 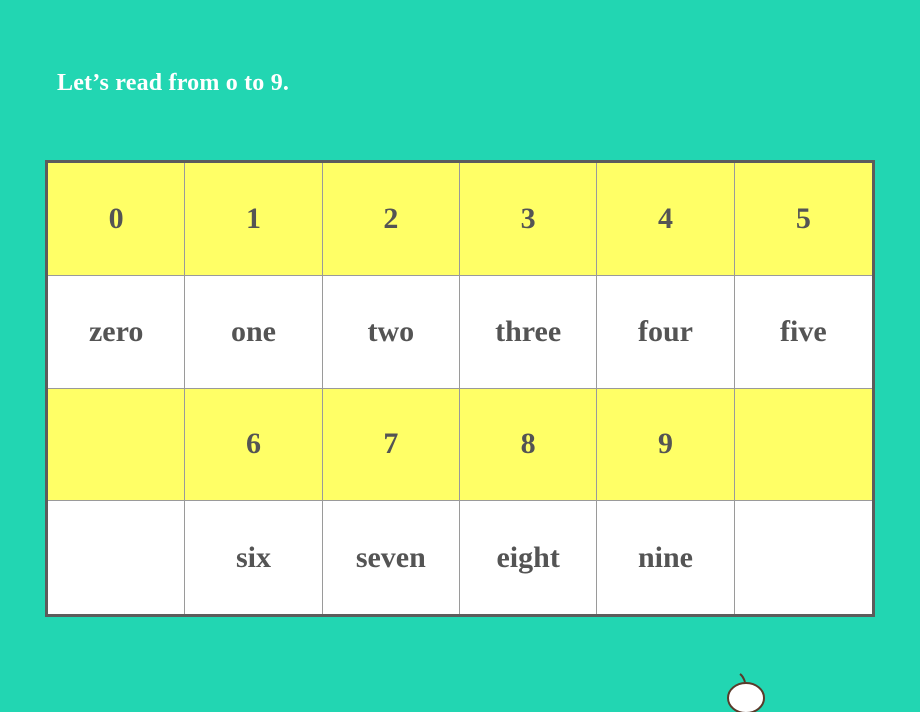 What do you see at coordinates (528, 445) in the screenshot?
I see `digit-cell: 8` at bounding box center [528, 445].